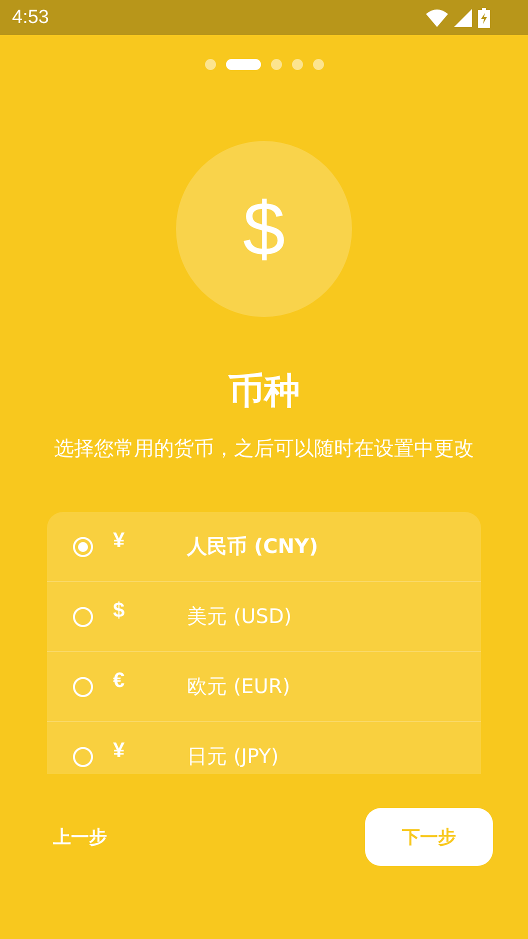 This screenshot has width=528, height=939. What do you see at coordinates (429, 837) in the screenshot?
I see `next-button: 下一步` at bounding box center [429, 837].